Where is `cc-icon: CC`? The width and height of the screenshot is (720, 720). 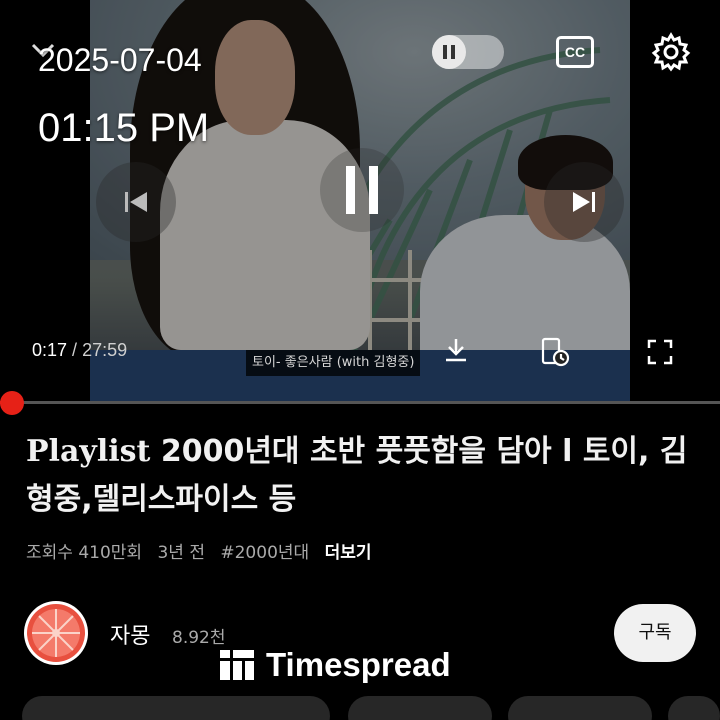 cc-icon: CC is located at coordinates (575, 52).